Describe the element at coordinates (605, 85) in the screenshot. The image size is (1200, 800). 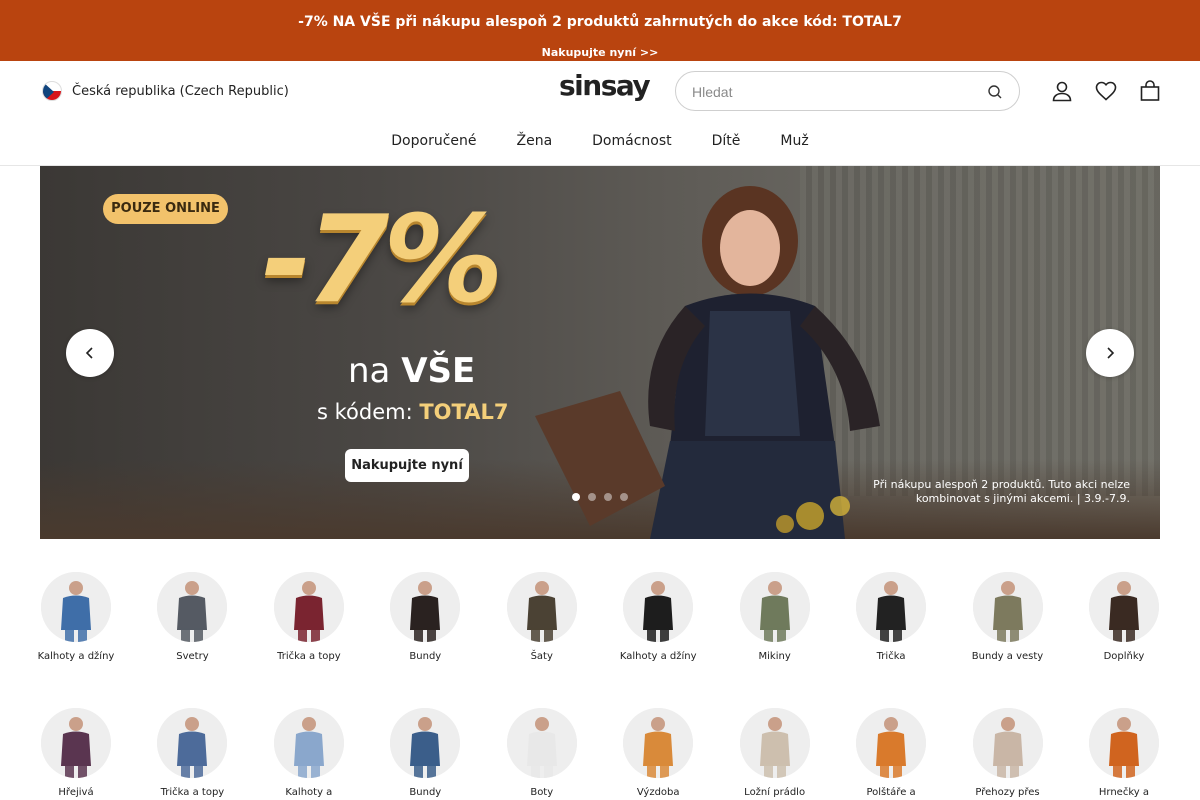
I see `sinsay-logo: sinsay` at that location.